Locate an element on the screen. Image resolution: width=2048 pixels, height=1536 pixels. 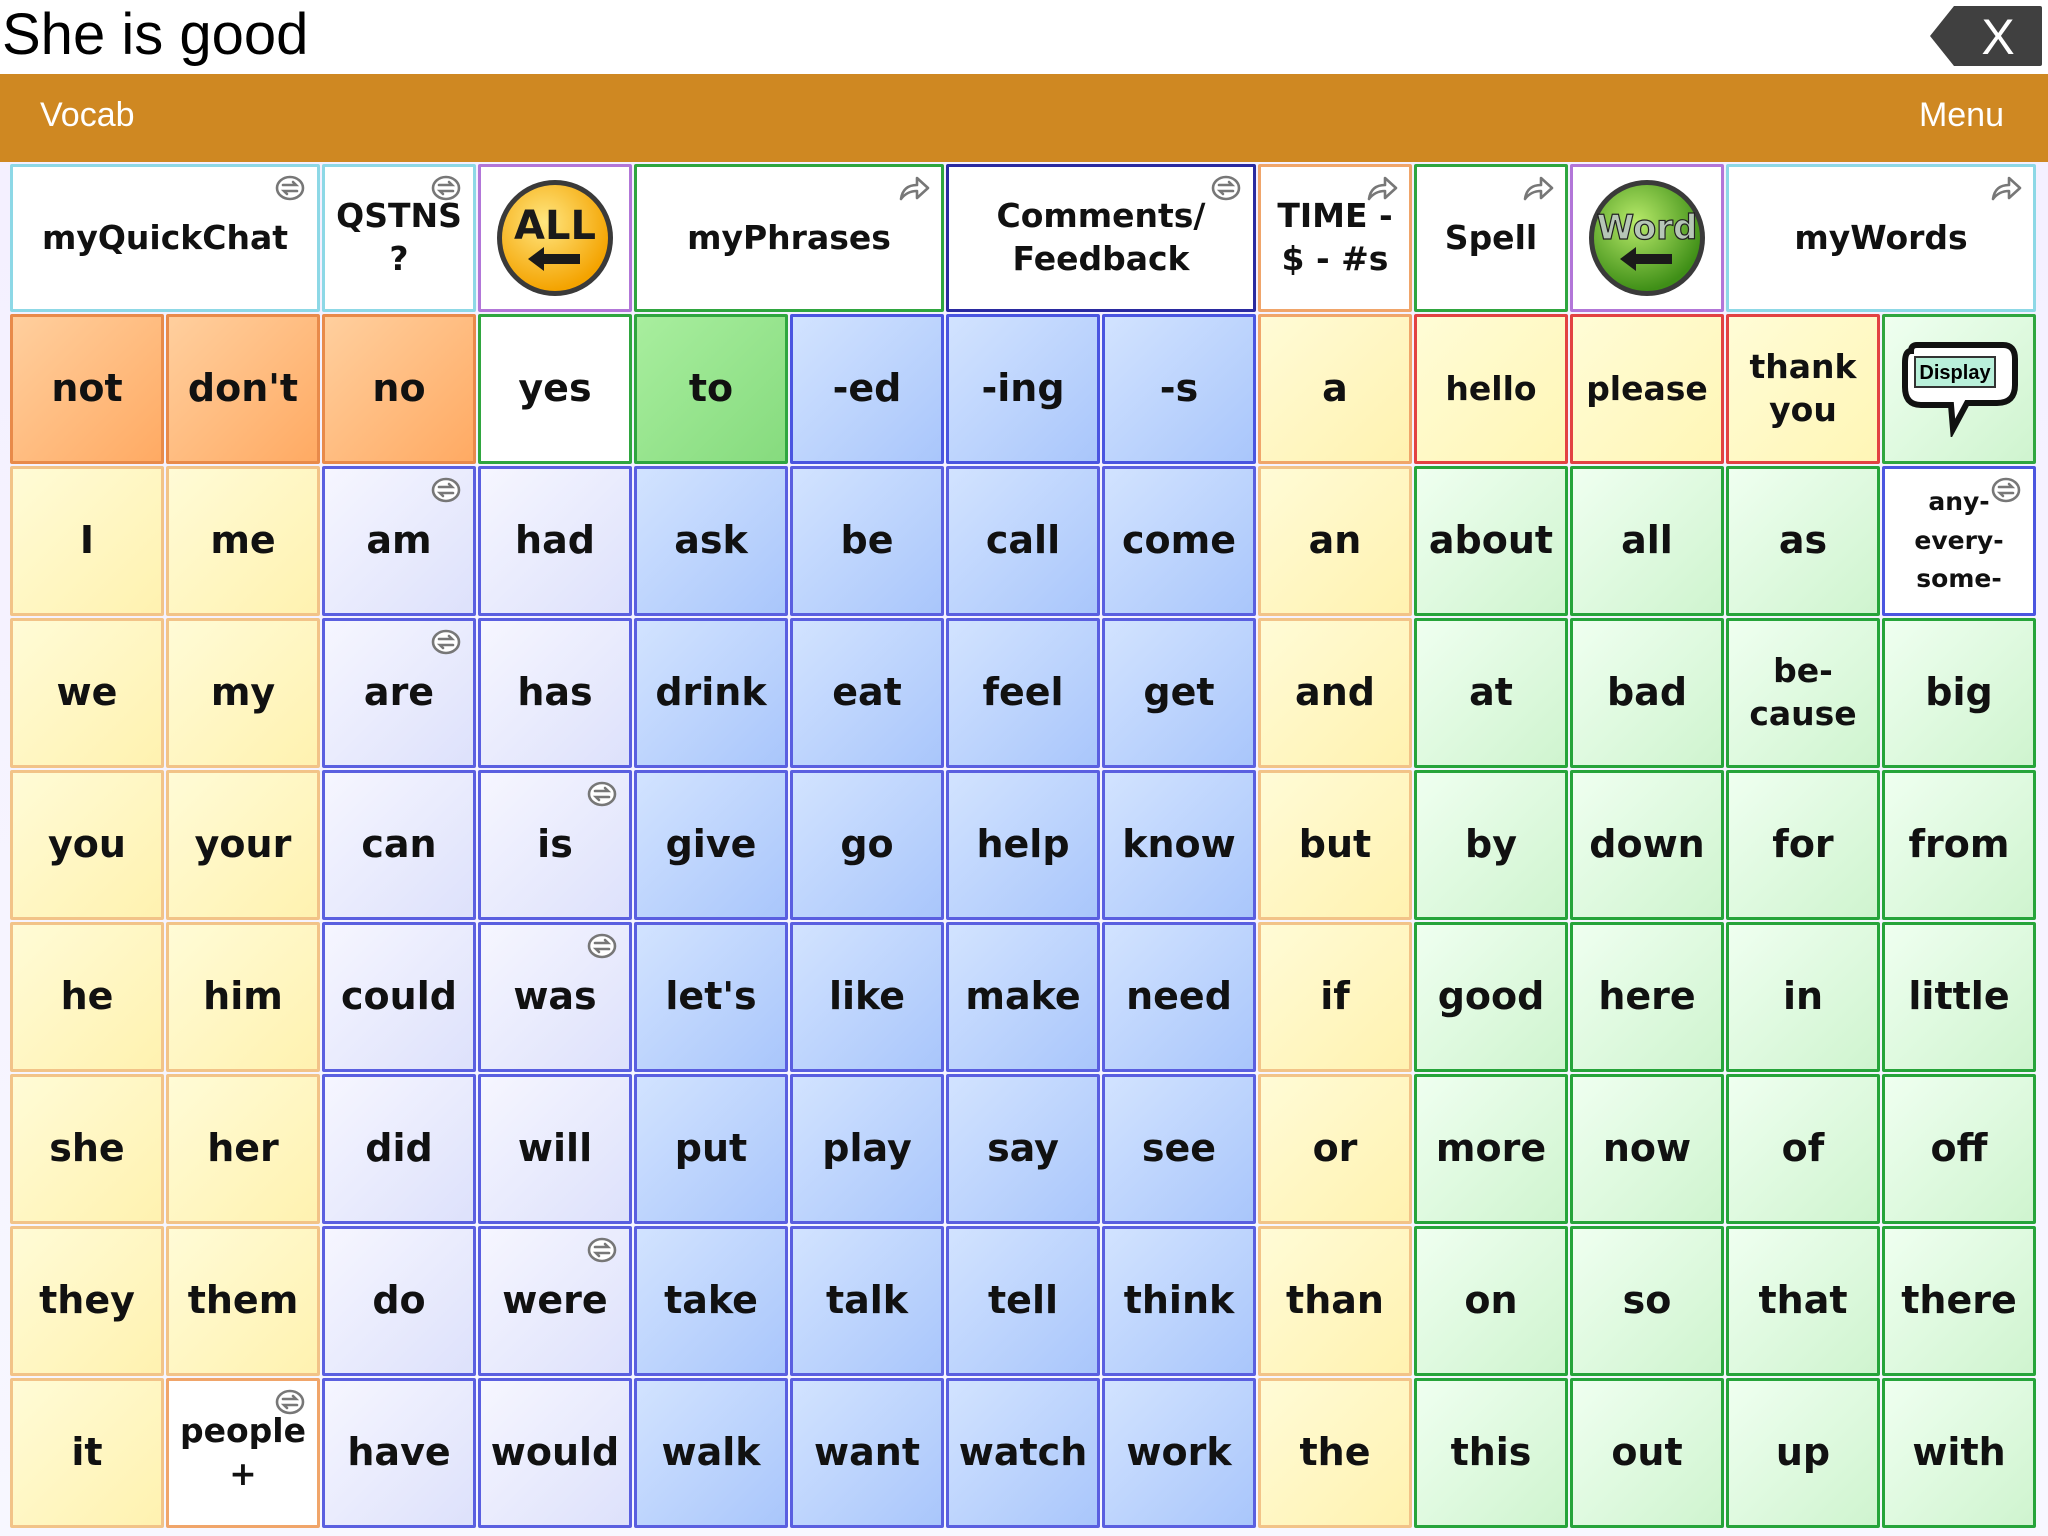
word-button-an: an is located at coordinates (1335, 541).